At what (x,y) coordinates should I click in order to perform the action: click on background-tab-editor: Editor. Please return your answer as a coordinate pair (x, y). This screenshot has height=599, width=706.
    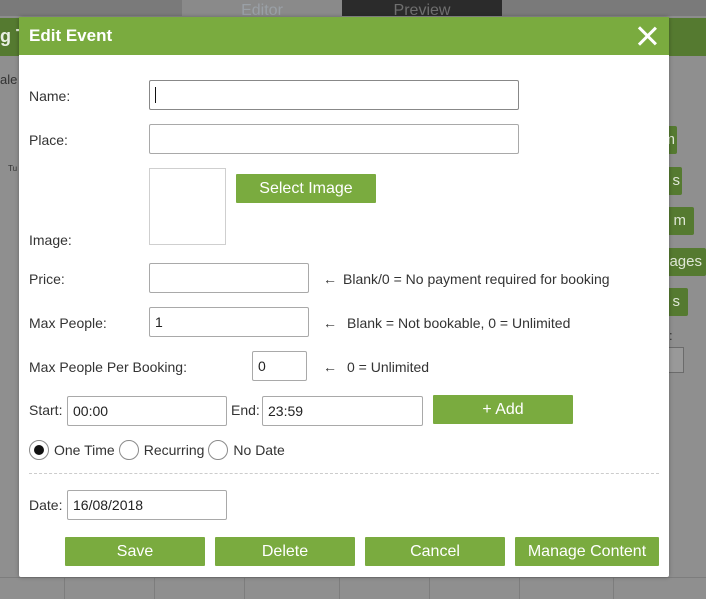
    Looking at the image, I should click on (262, 8).